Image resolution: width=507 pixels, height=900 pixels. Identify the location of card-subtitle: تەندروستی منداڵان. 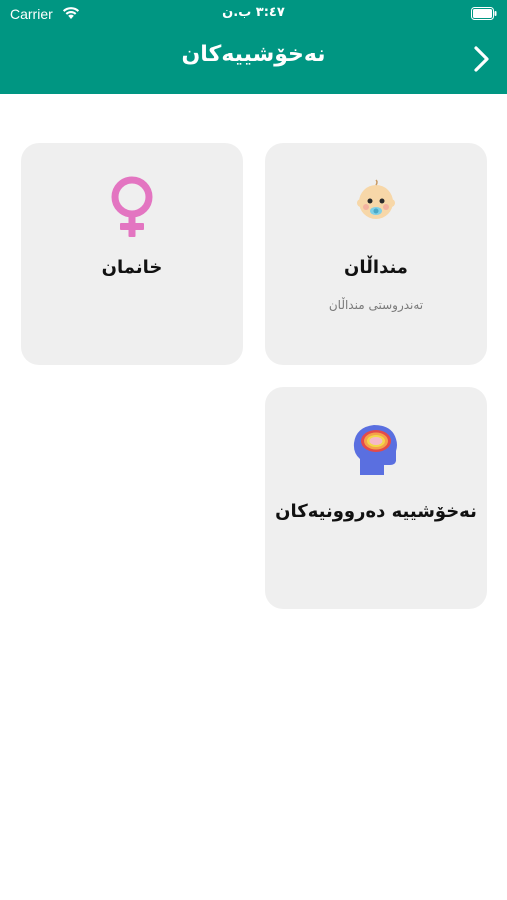
(376, 305).